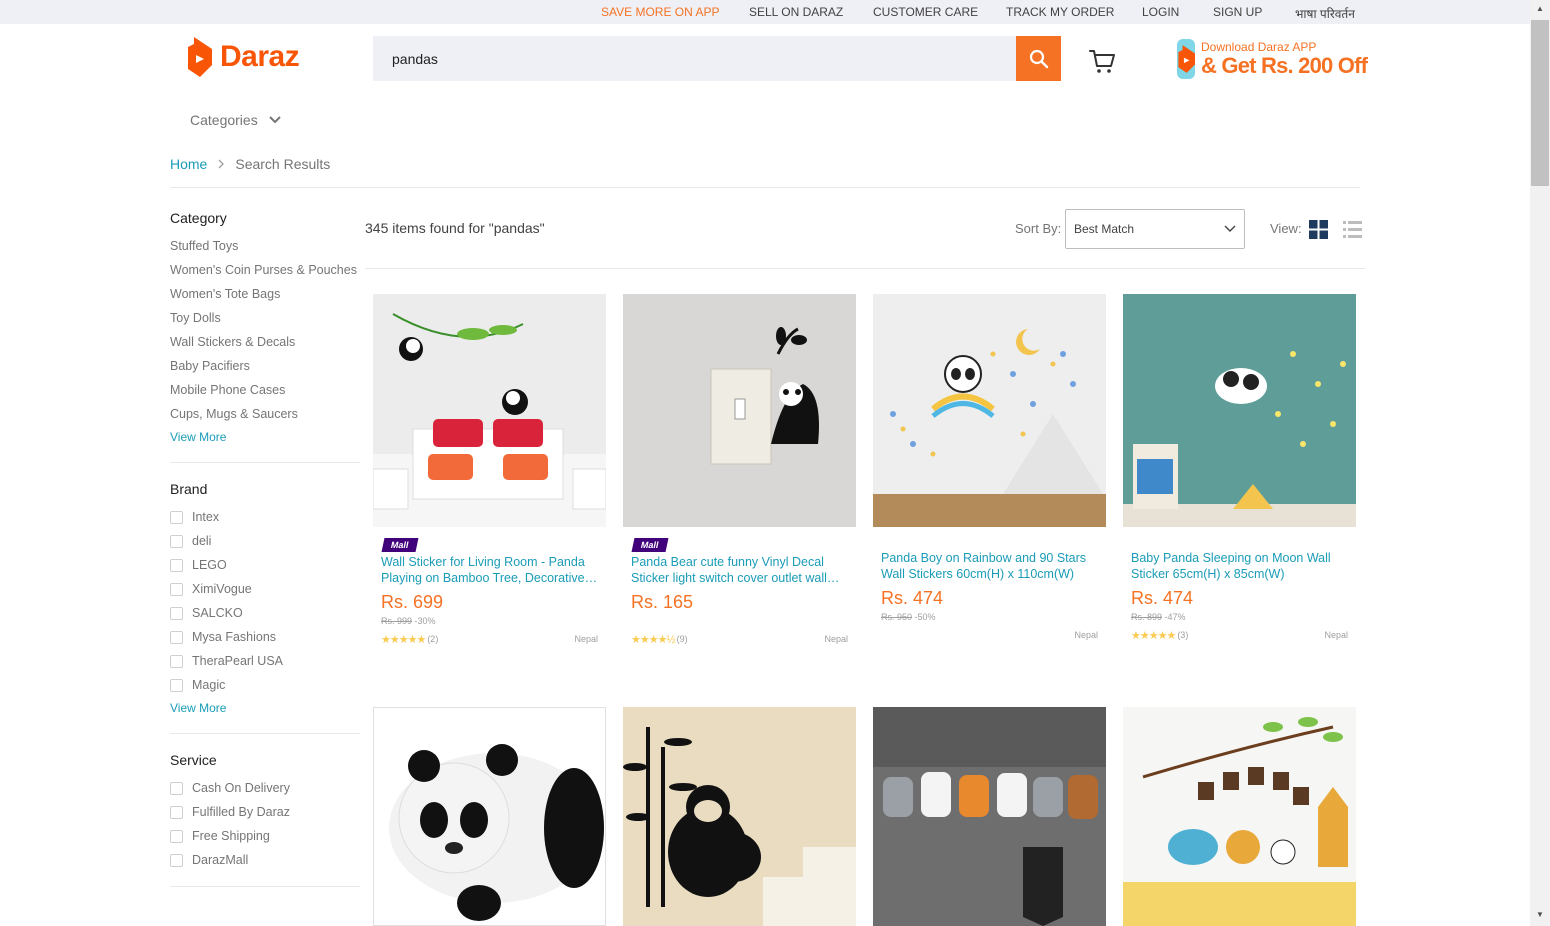 The width and height of the screenshot is (1550, 926). I want to click on brand-checkbox: Intex, so click(265, 517).